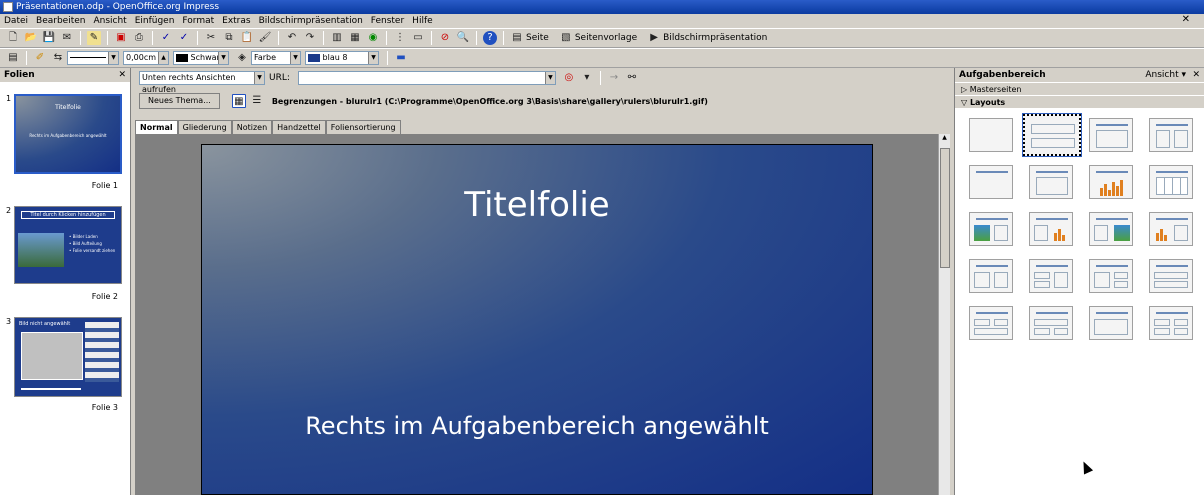  Describe the element at coordinates (566, 38) in the screenshot. I see `page-template-icon: ▧` at that location.